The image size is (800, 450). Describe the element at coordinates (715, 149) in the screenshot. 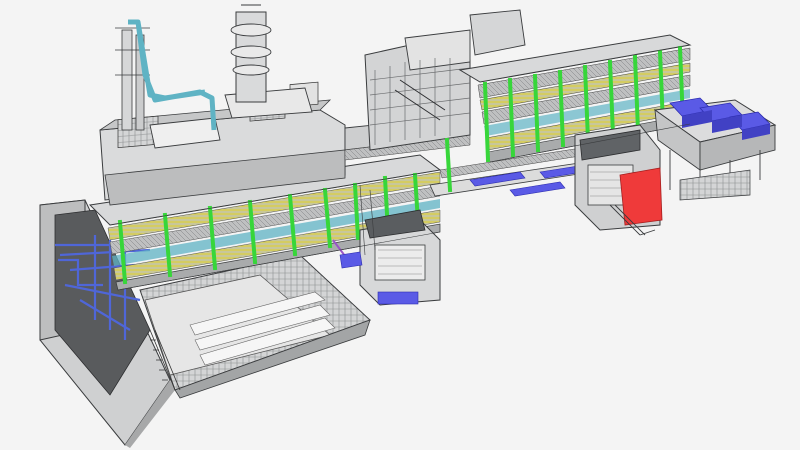

I see `far-right-blue-units-platform` at that location.